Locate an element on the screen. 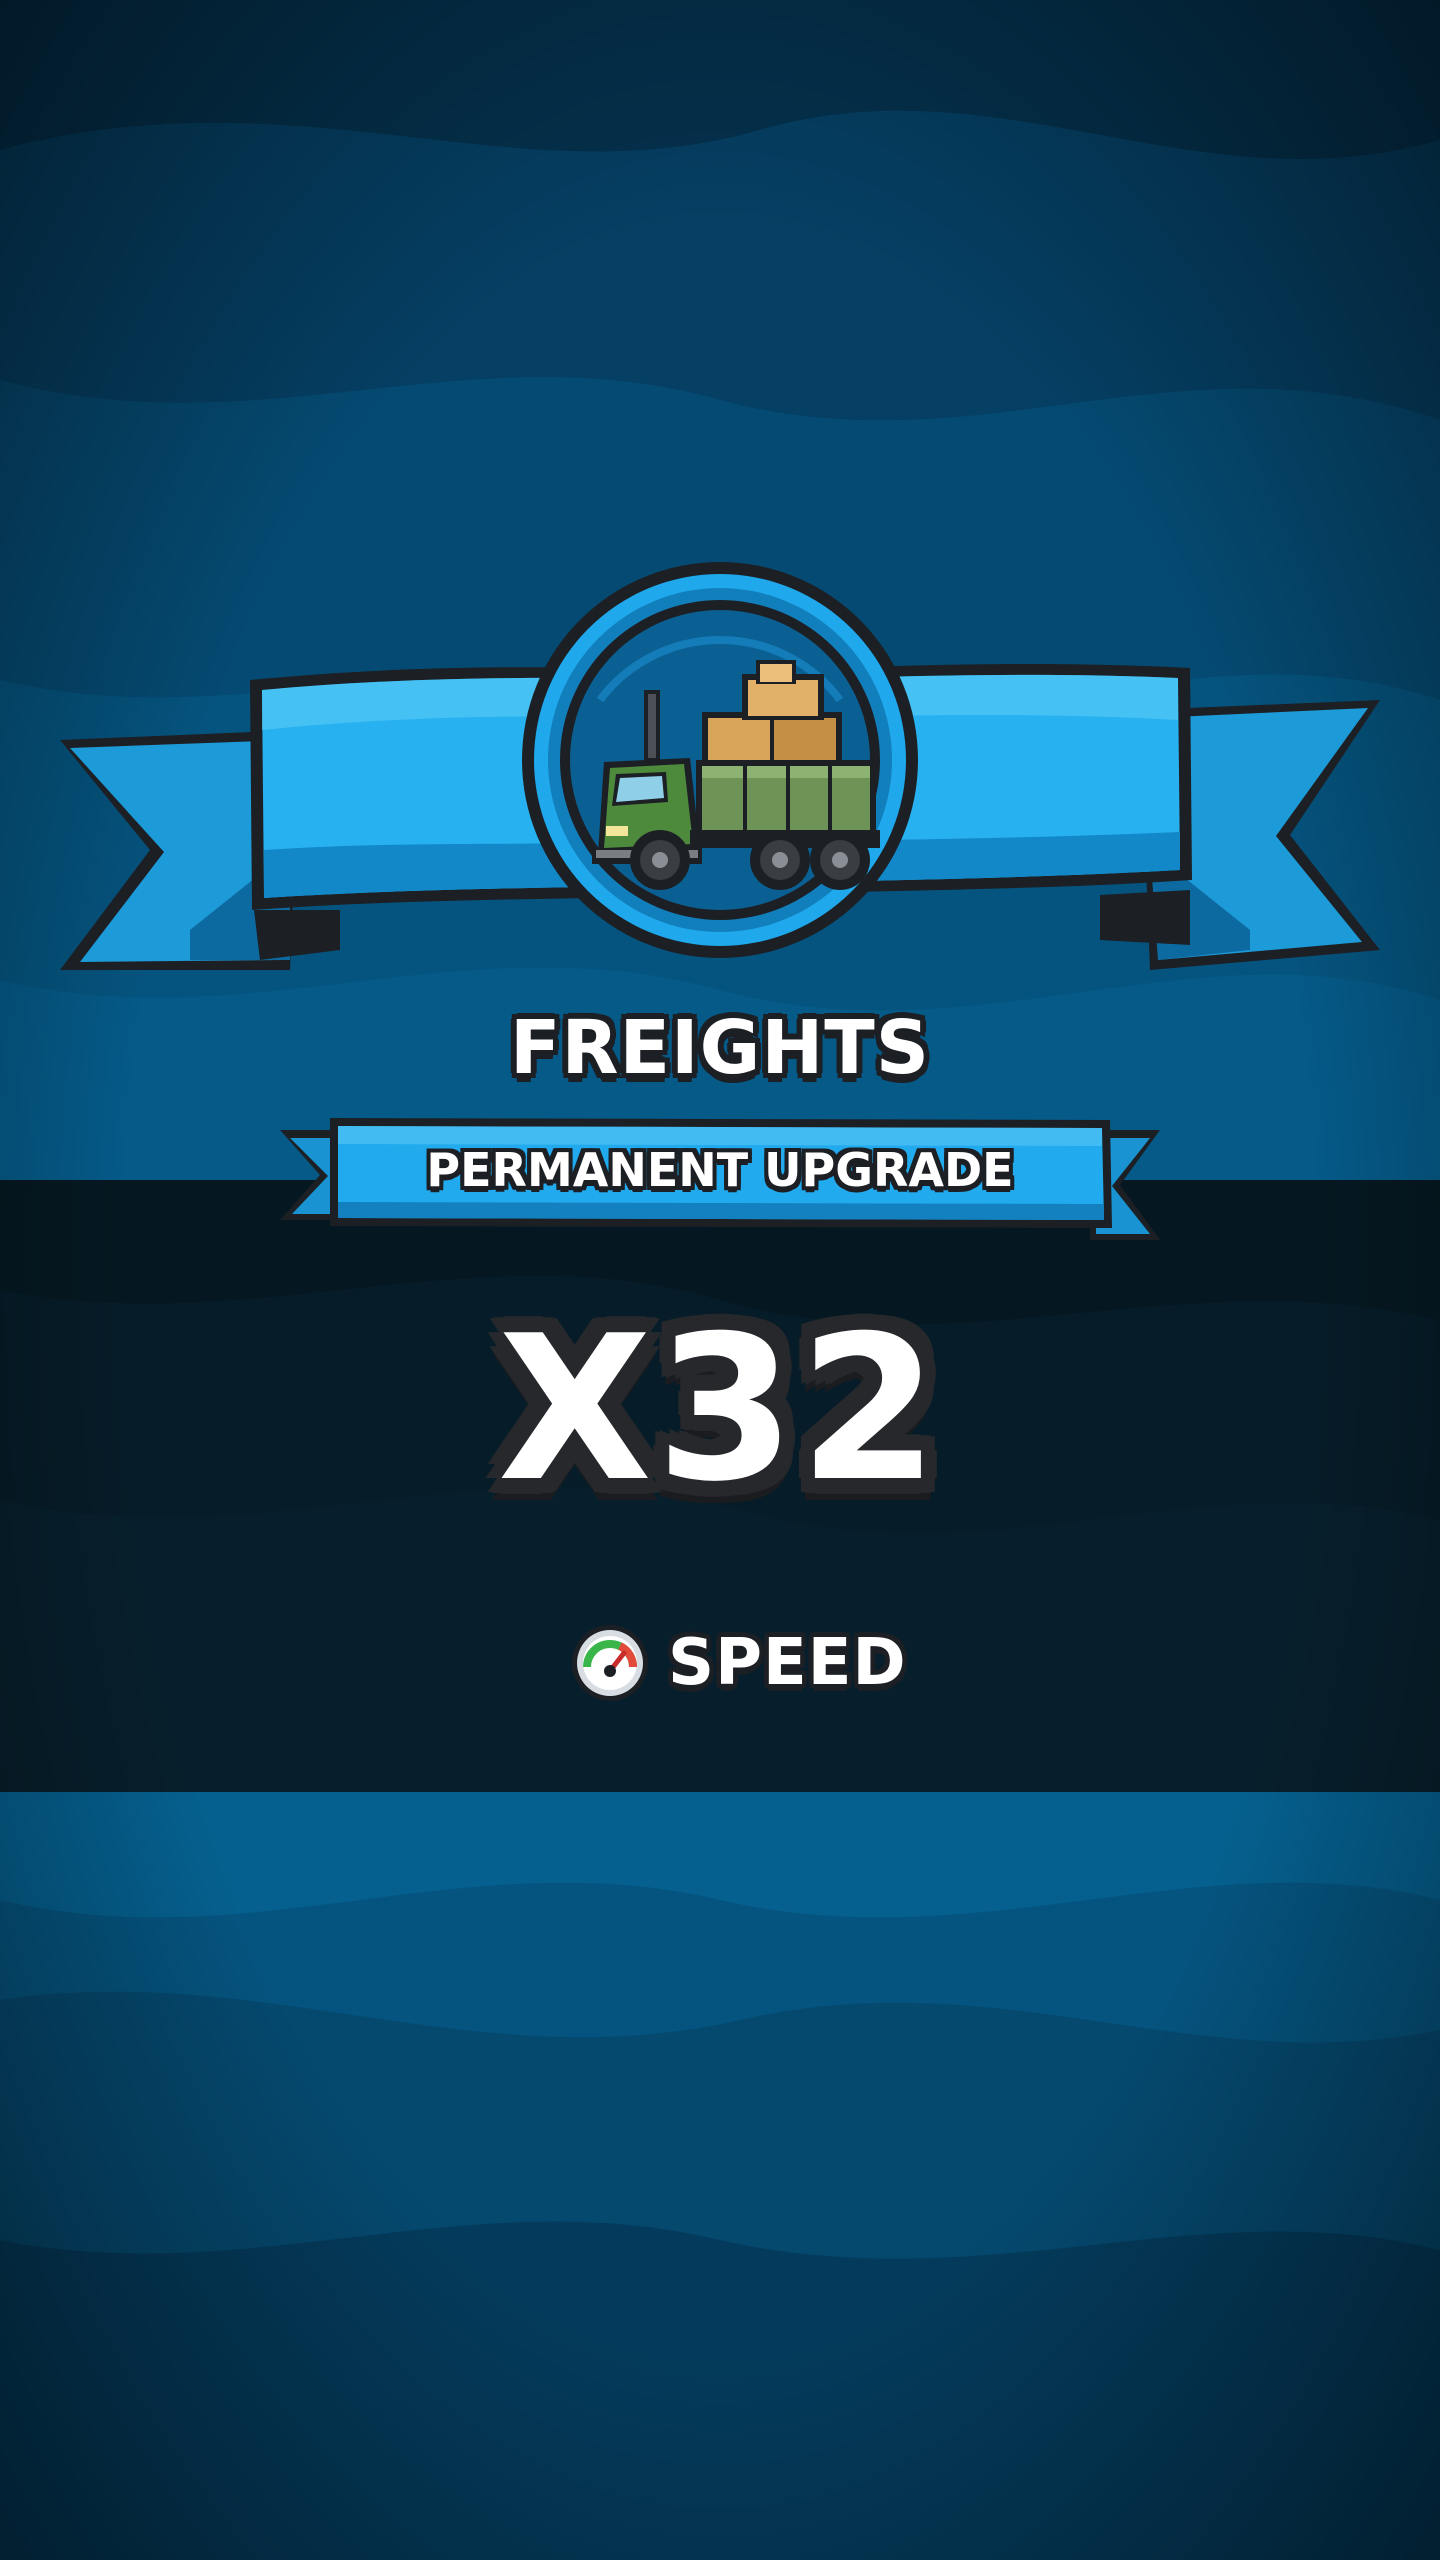 The image size is (1440, 2560). speedometer-icon is located at coordinates (610, 1663).